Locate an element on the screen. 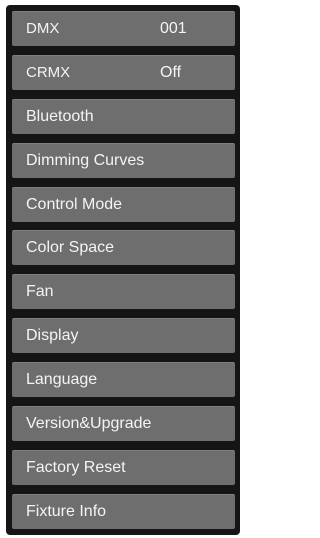  menu-item-label: Dimming Curves is located at coordinates (85, 160).